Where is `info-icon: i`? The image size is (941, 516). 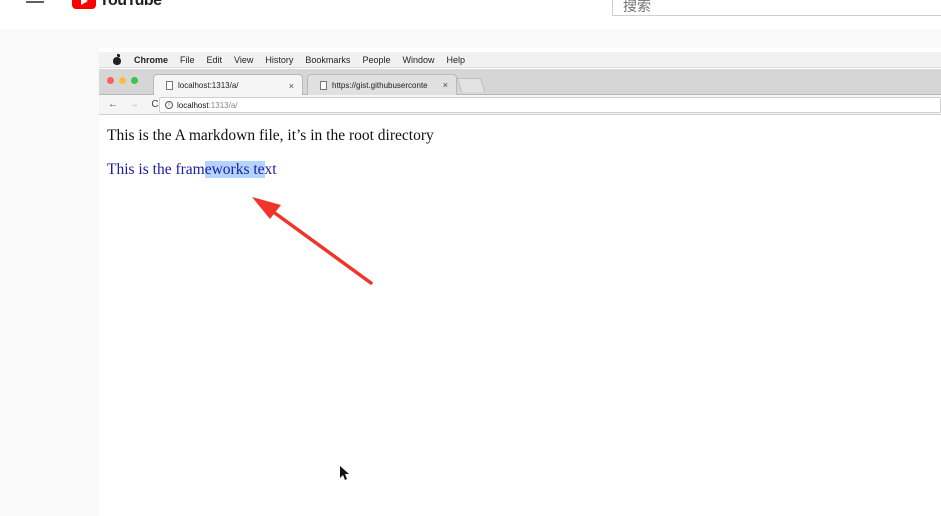 info-icon: i is located at coordinates (169, 105).